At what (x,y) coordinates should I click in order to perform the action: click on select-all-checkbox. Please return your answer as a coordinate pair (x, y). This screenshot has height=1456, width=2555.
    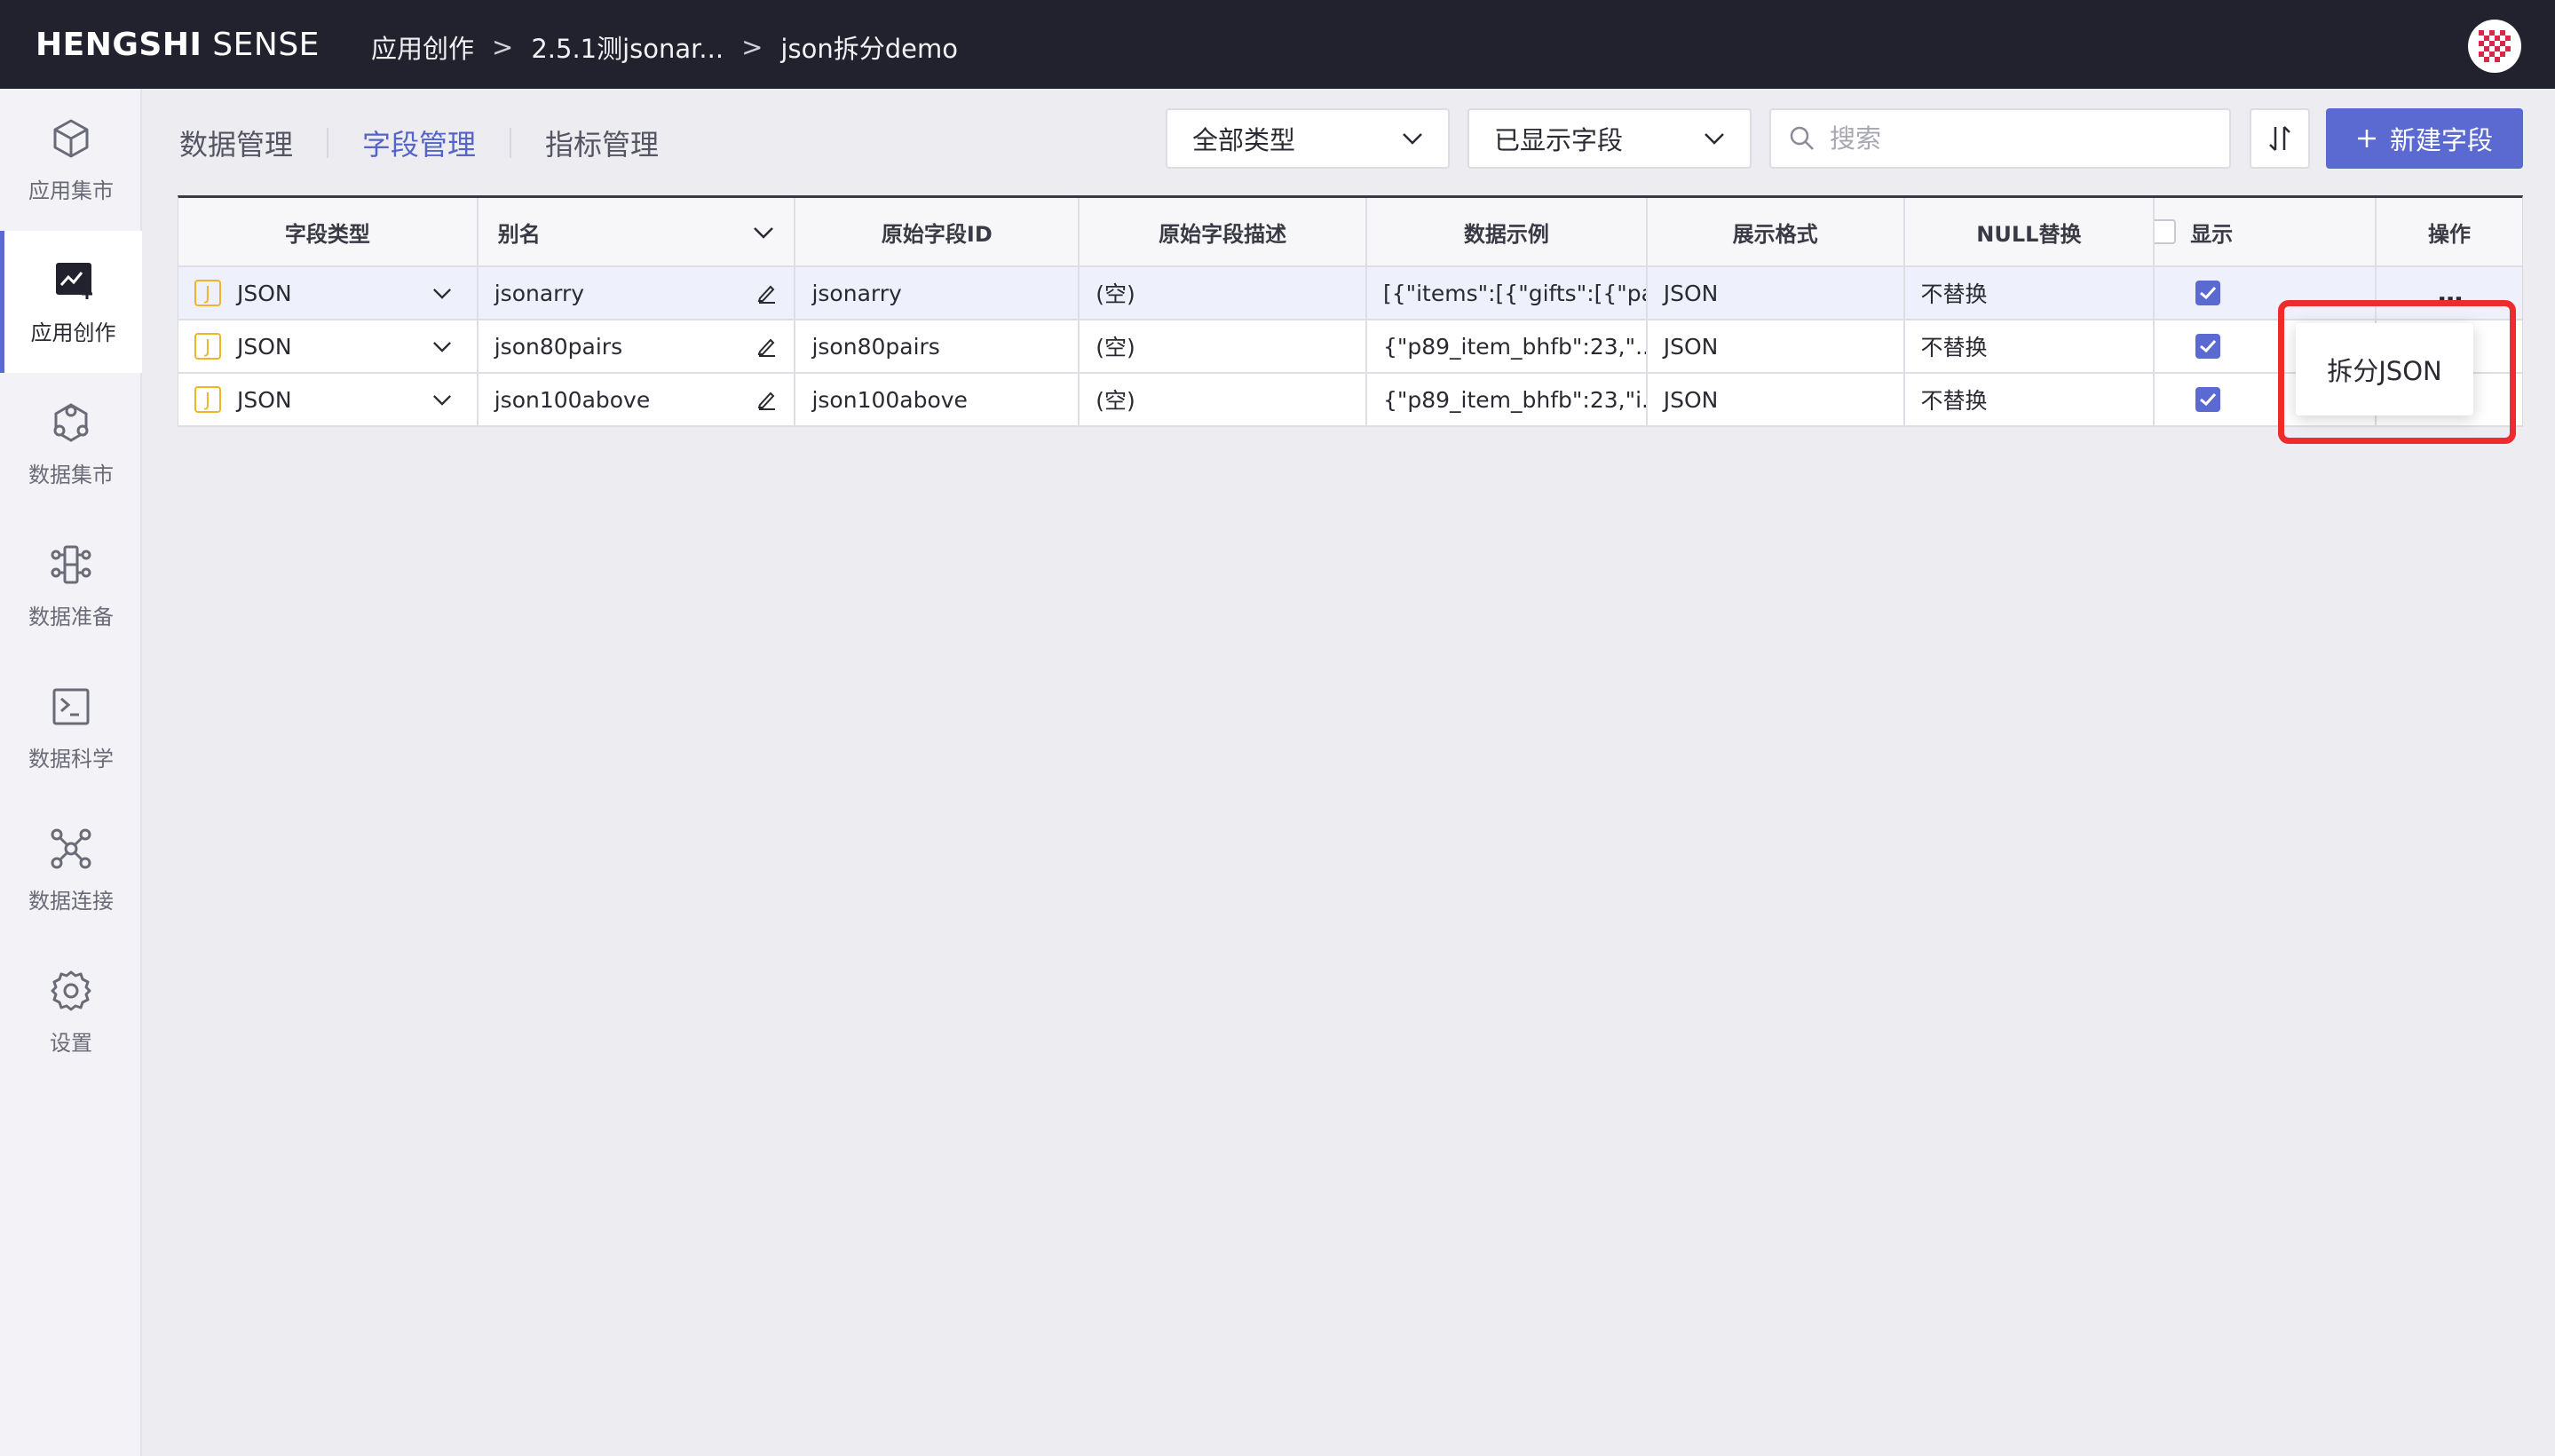
    Looking at the image, I should click on (2166, 231).